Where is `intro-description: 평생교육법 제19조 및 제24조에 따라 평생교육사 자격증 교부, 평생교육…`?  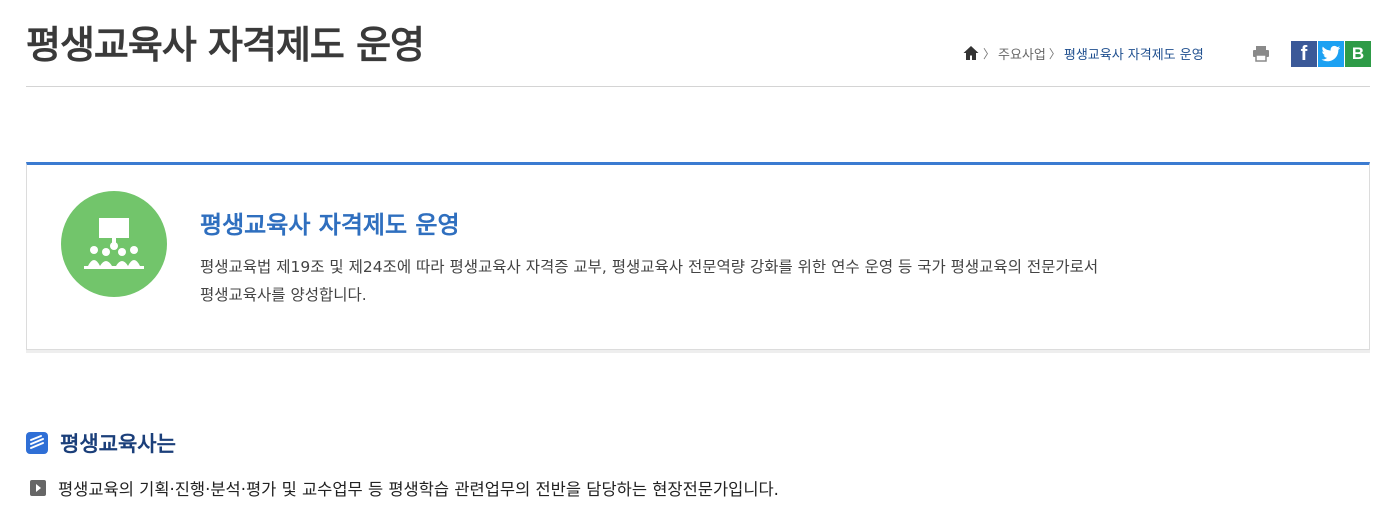 intro-description: 평생교육법 제19조 및 제24조에 따라 평생교육사 자격증 교부, 평생교육… is located at coordinates (750, 281).